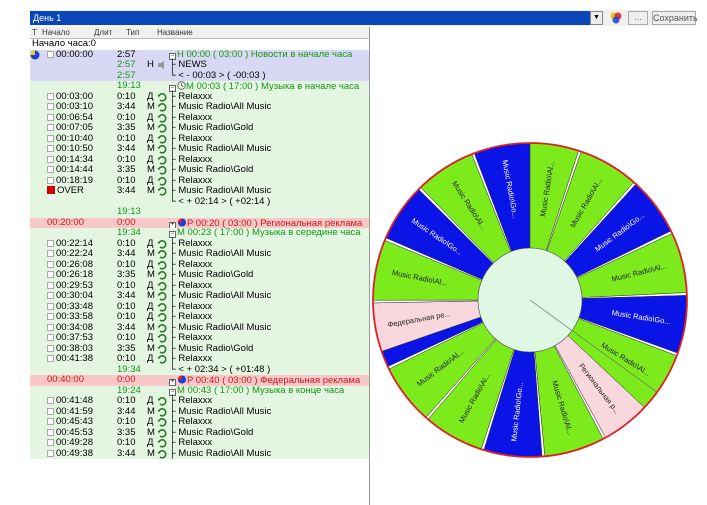 The width and height of the screenshot is (707, 505). I want to click on start-time-text: 00:33:58, so click(74, 316).